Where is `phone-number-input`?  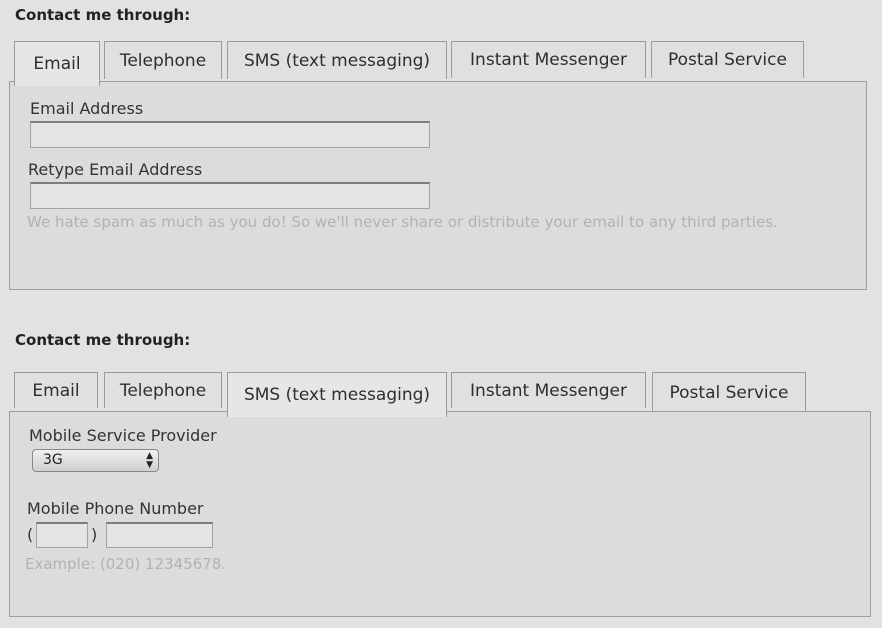
phone-number-input is located at coordinates (159, 535).